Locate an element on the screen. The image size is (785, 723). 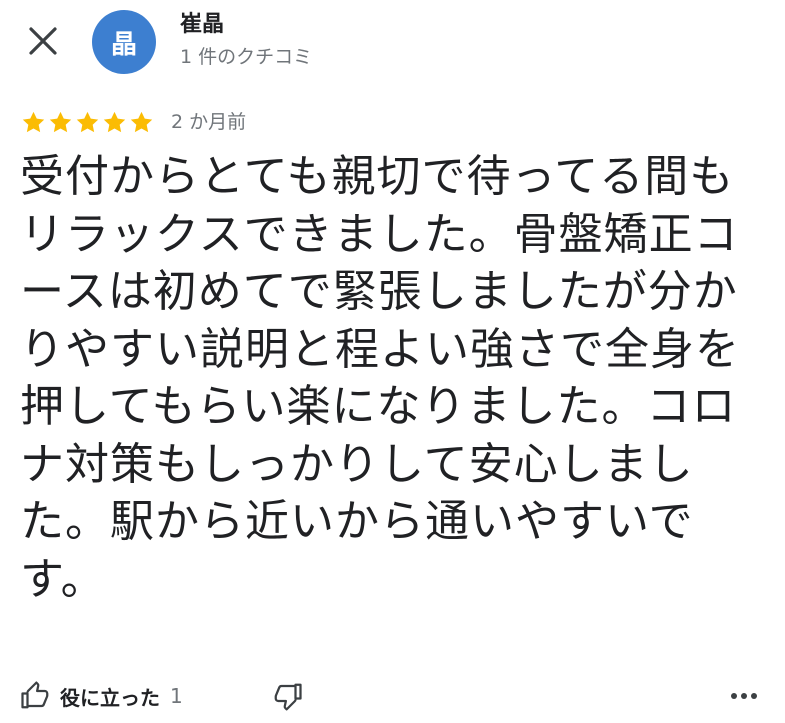
avatar: 晶 is located at coordinates (124, 42).